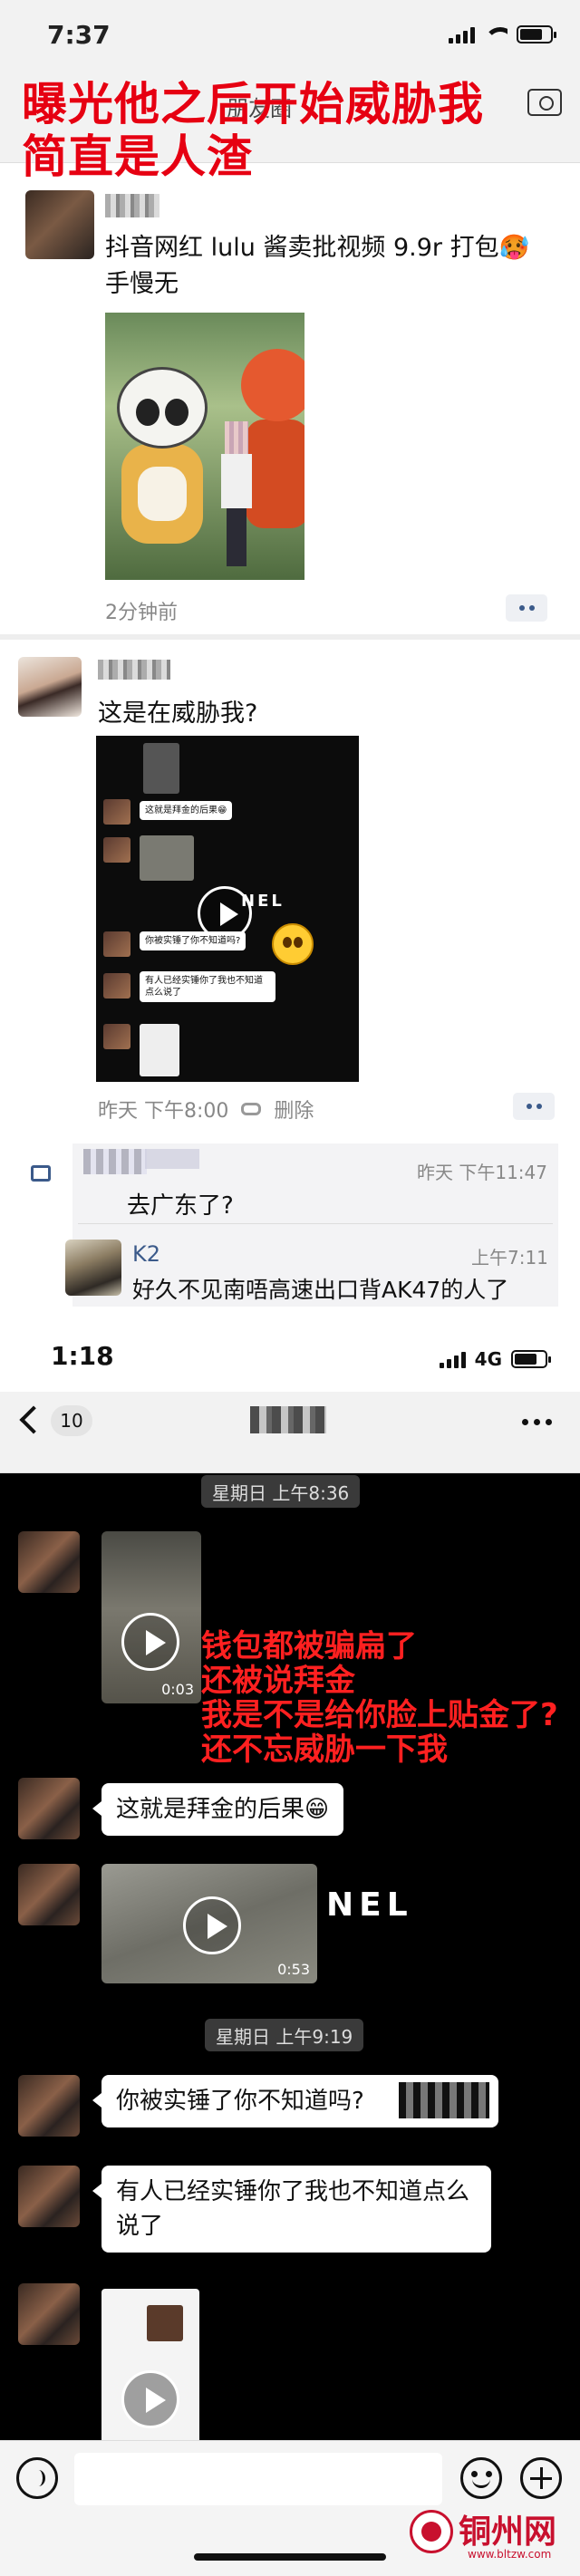 This screenshot has width=580, height=2576. I want to click on video-message: 0:53, so click(209, 1923).